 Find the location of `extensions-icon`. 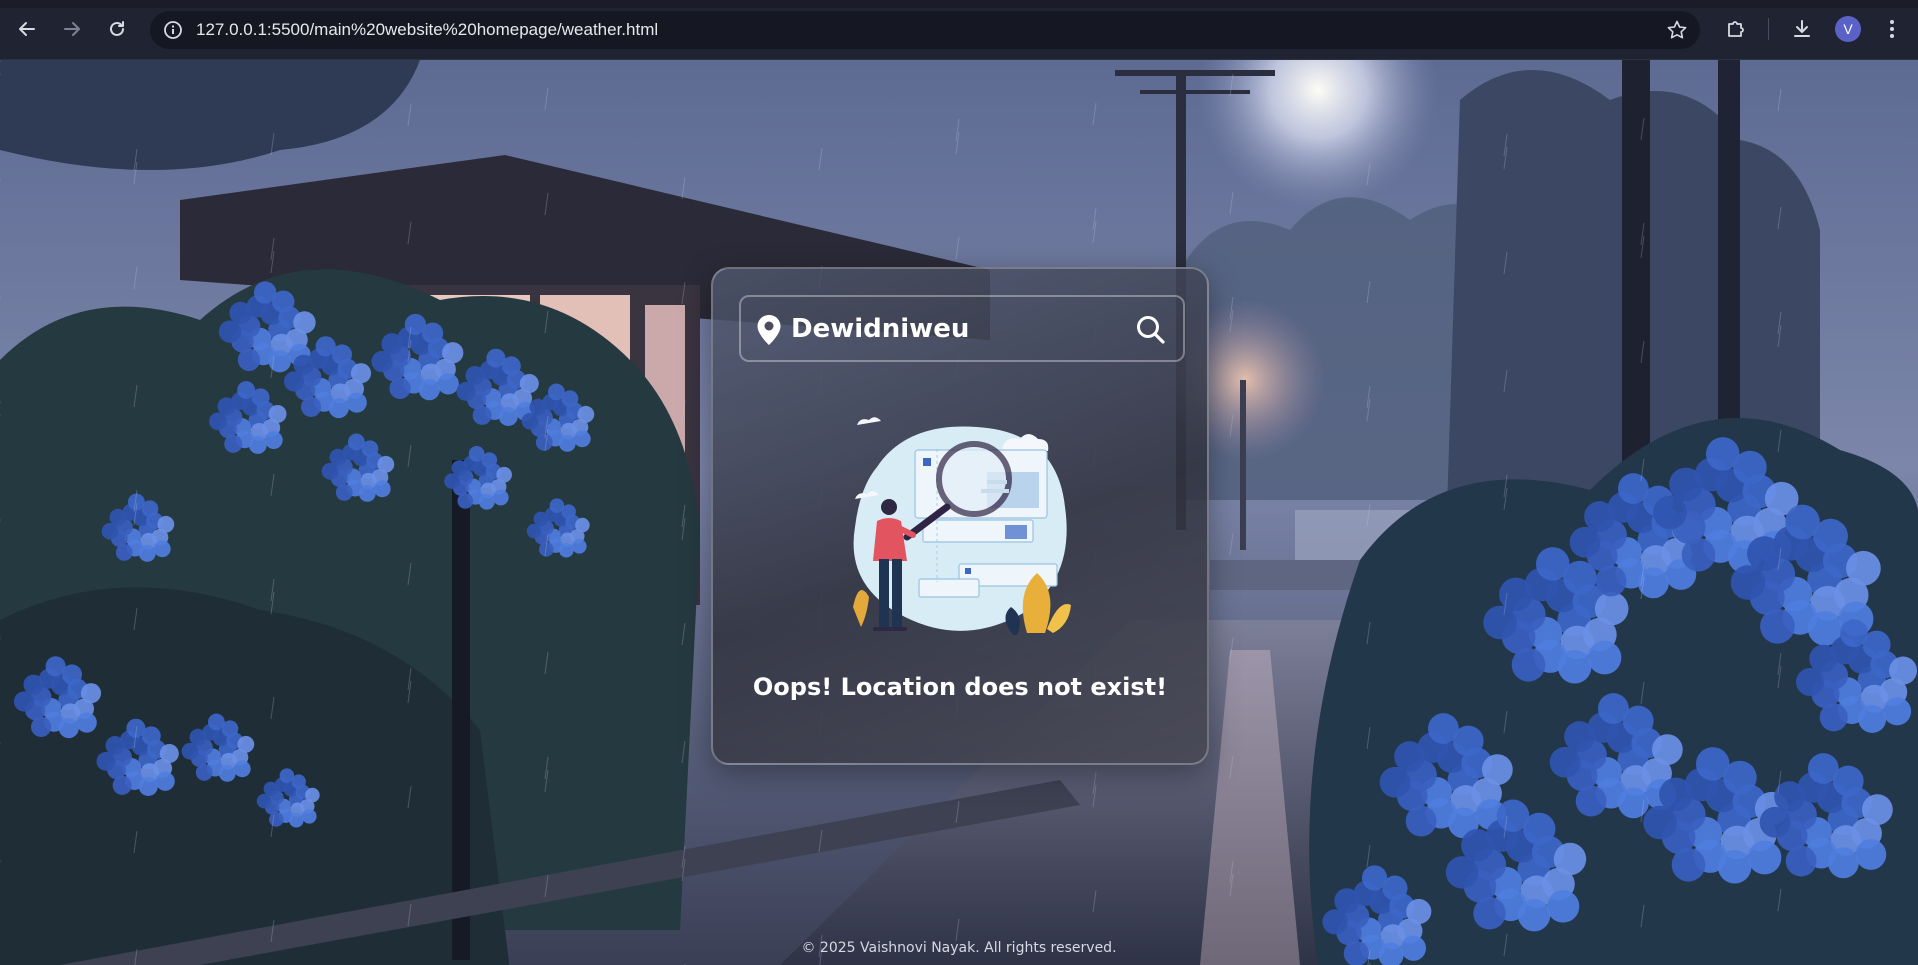

extensions-icon is located at coordinates (1736, 29).